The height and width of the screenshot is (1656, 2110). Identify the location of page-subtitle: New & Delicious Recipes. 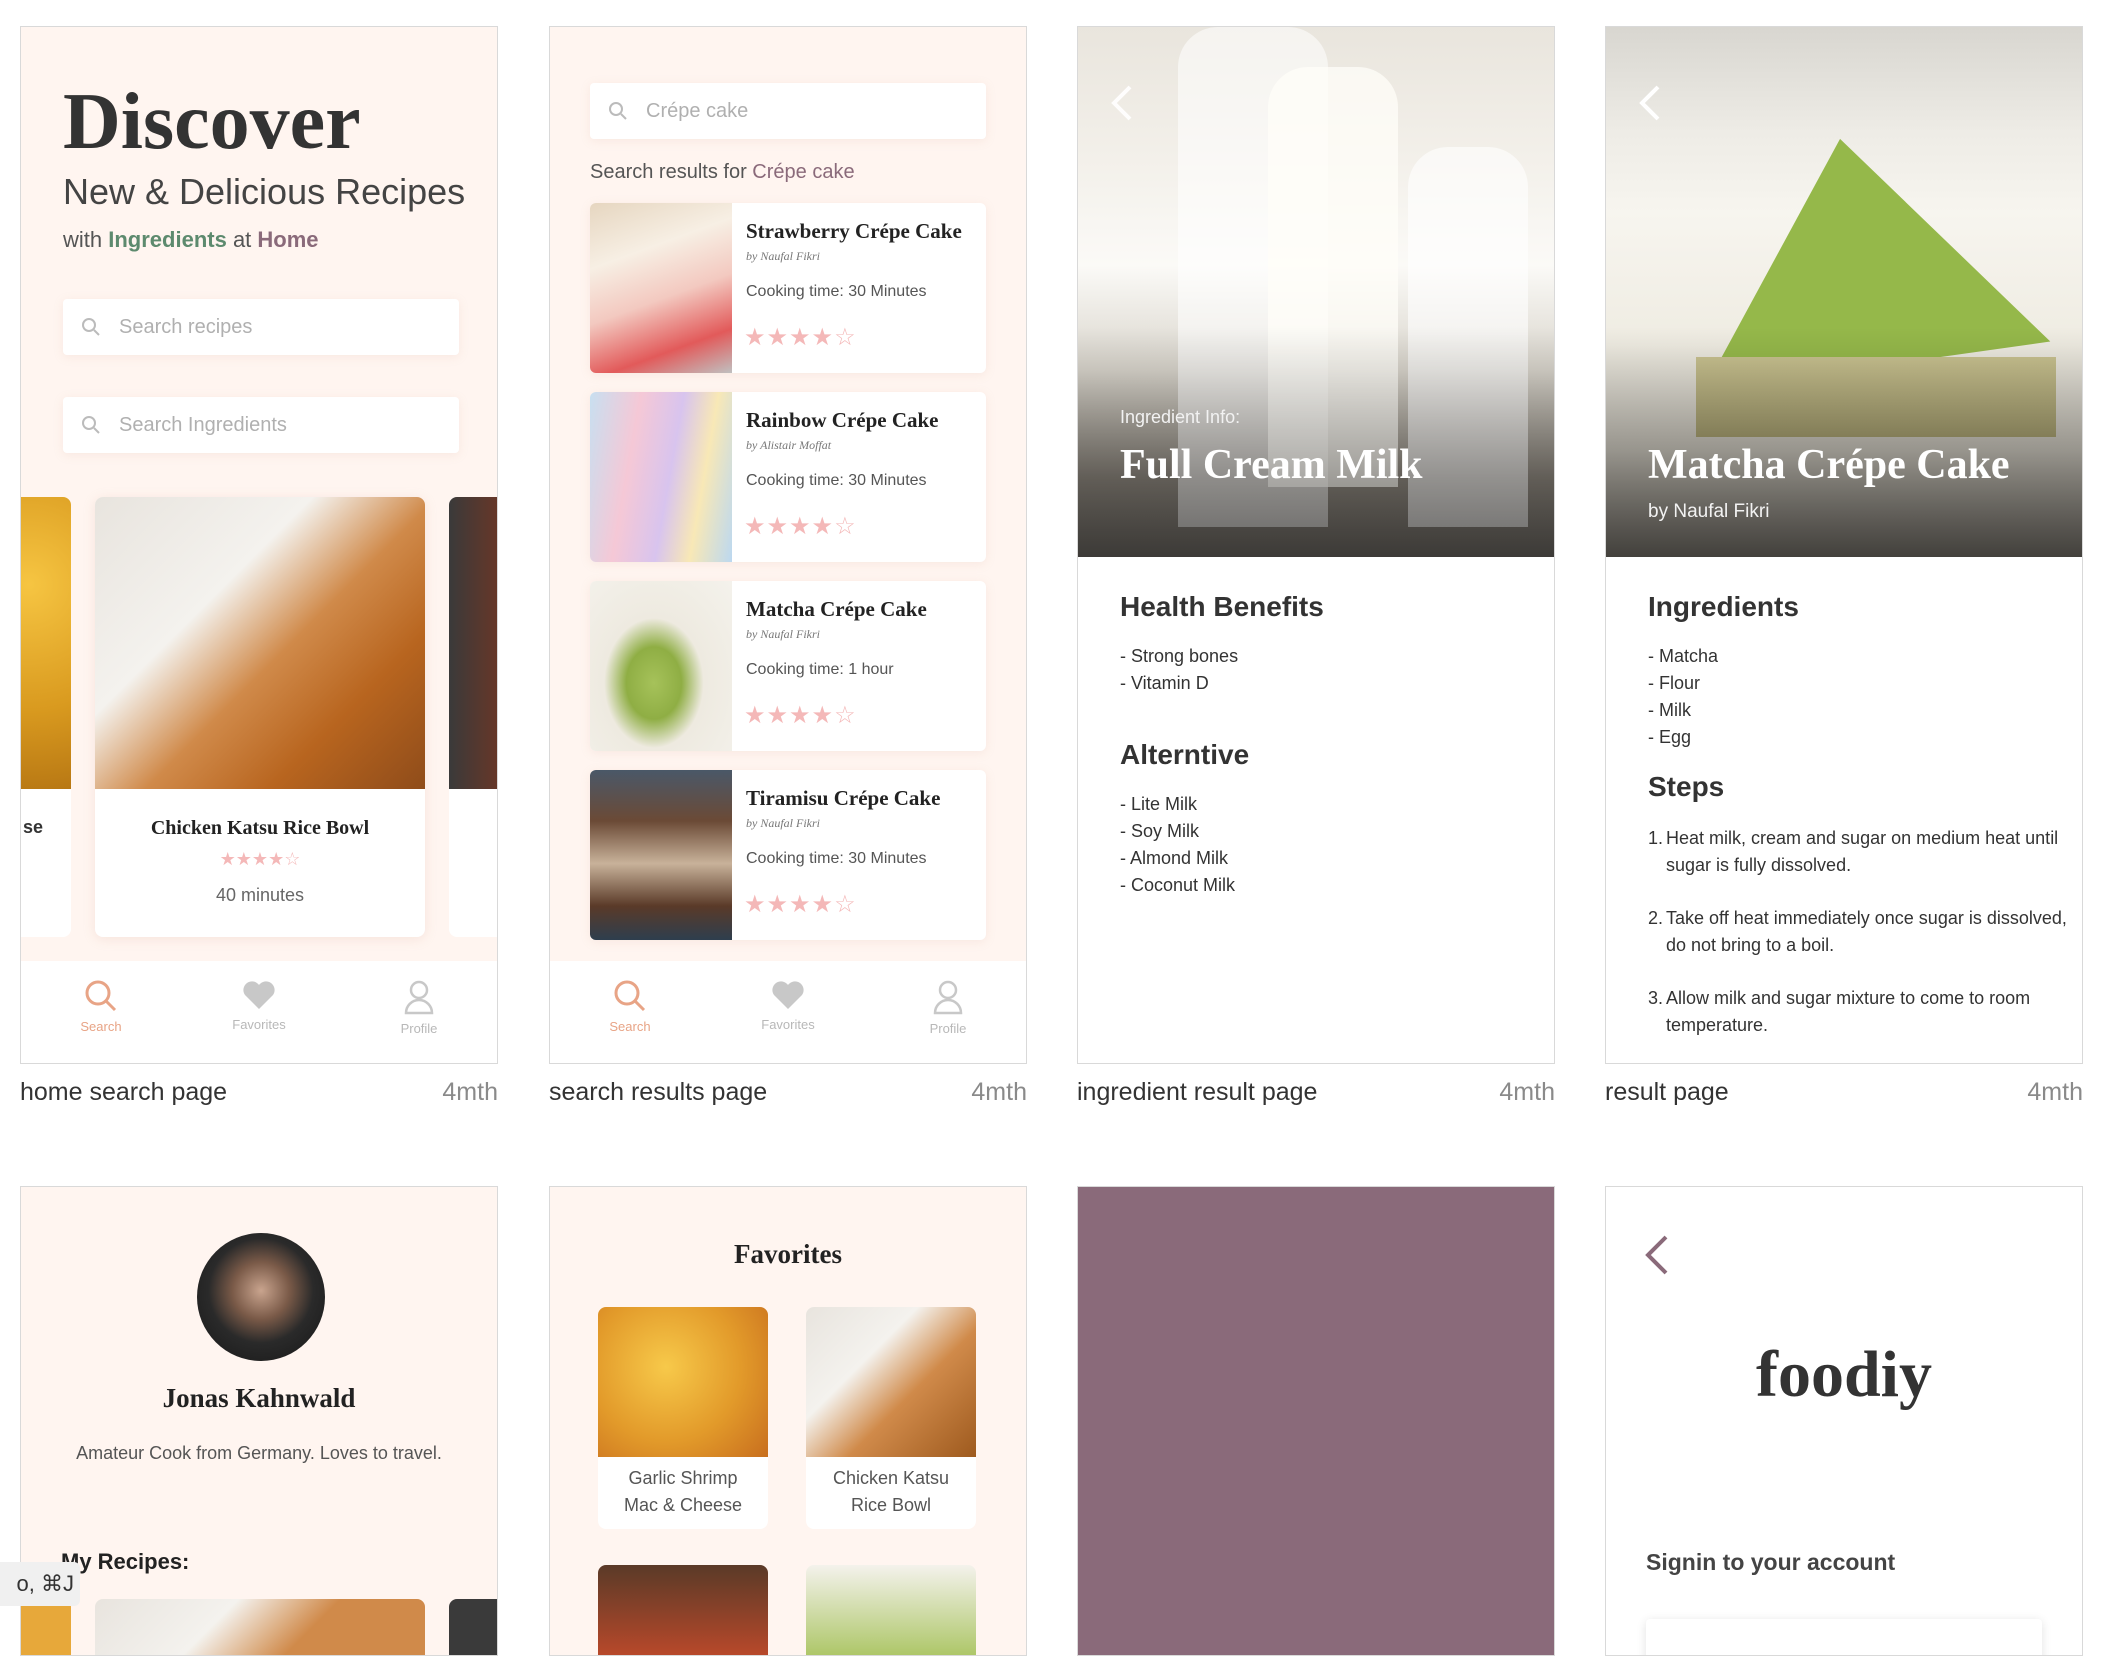
(264, 191).